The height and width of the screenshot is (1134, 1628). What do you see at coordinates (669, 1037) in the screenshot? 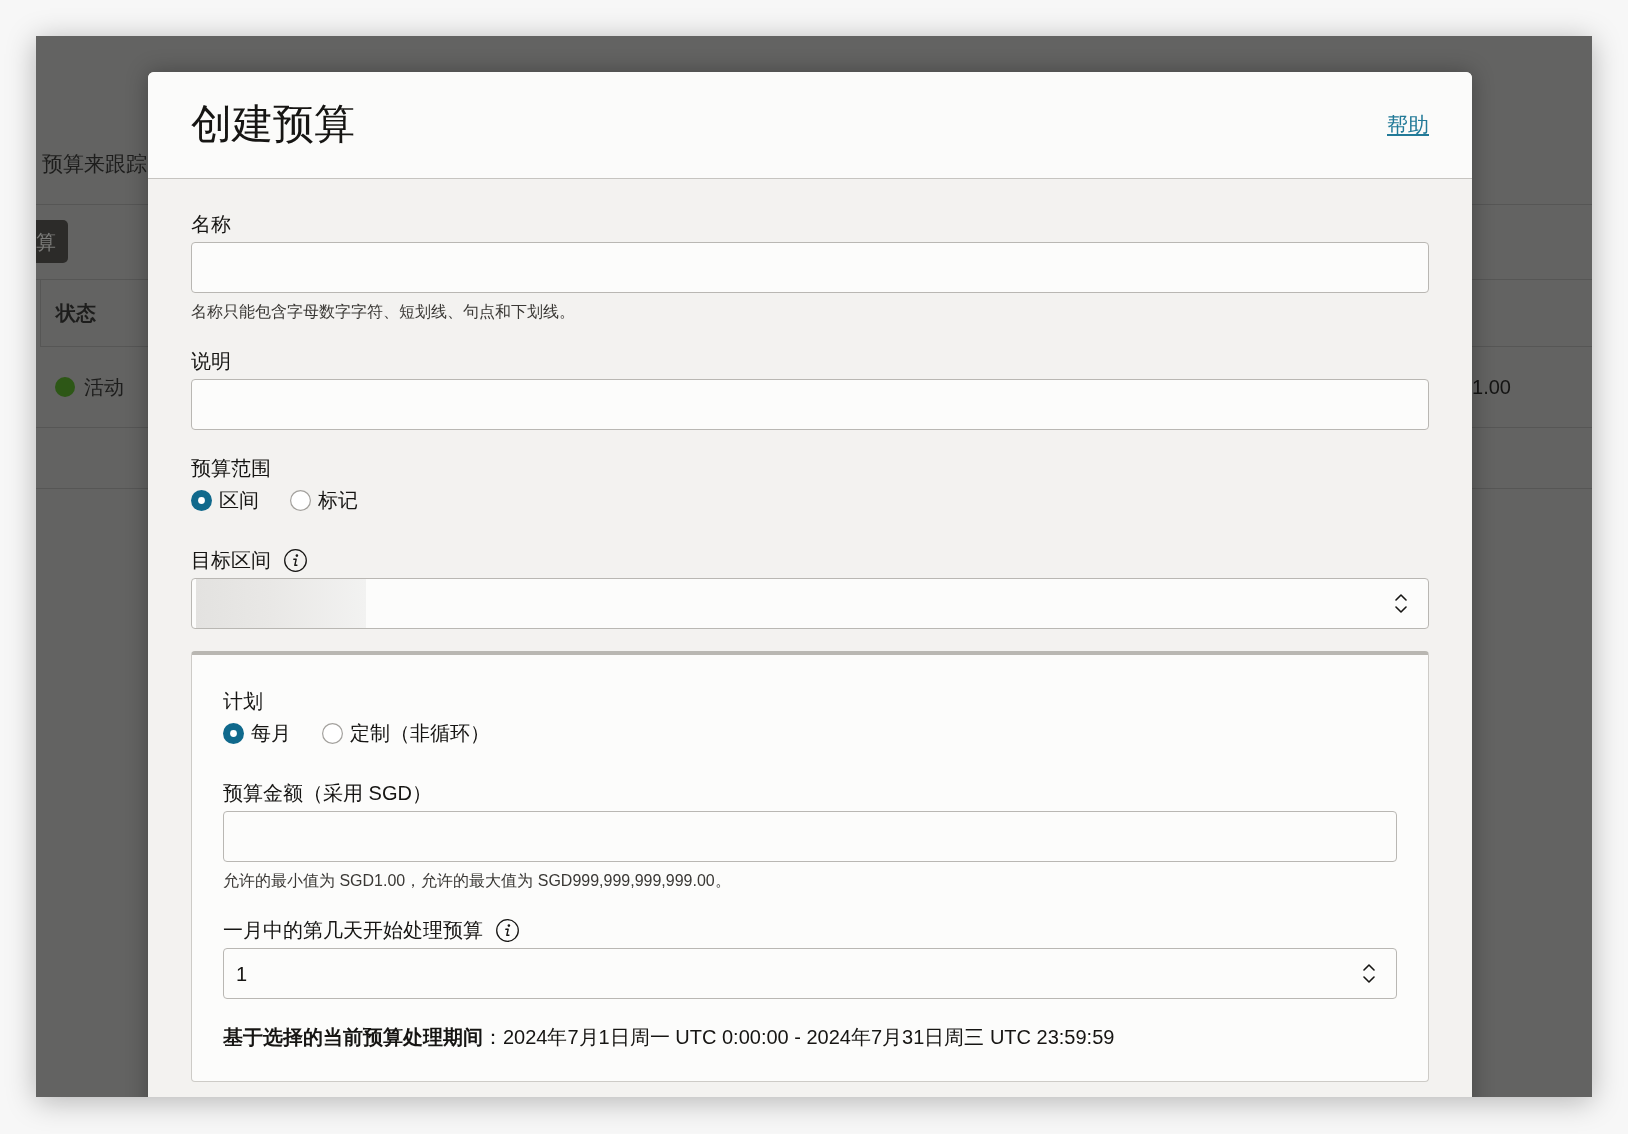
I see `period-summary-text: 基于选择的当前预算处理期间：2024年7月1日周一 UTC 0:00:00 - 2024年7月31日周三 UTC 23:59:59` at bounding box center [669, 1037].